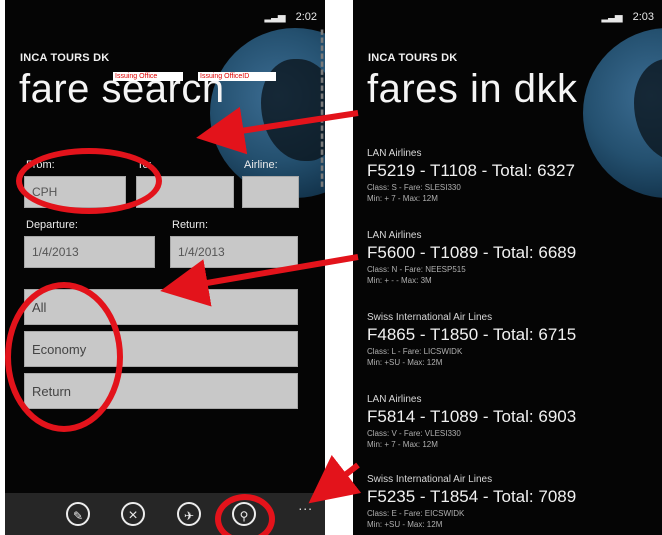 This screenshot has height=535, width=662. Describe the element at coordinates (306, 17) in the screenshot. I see `status-time: 2:02` at that location.